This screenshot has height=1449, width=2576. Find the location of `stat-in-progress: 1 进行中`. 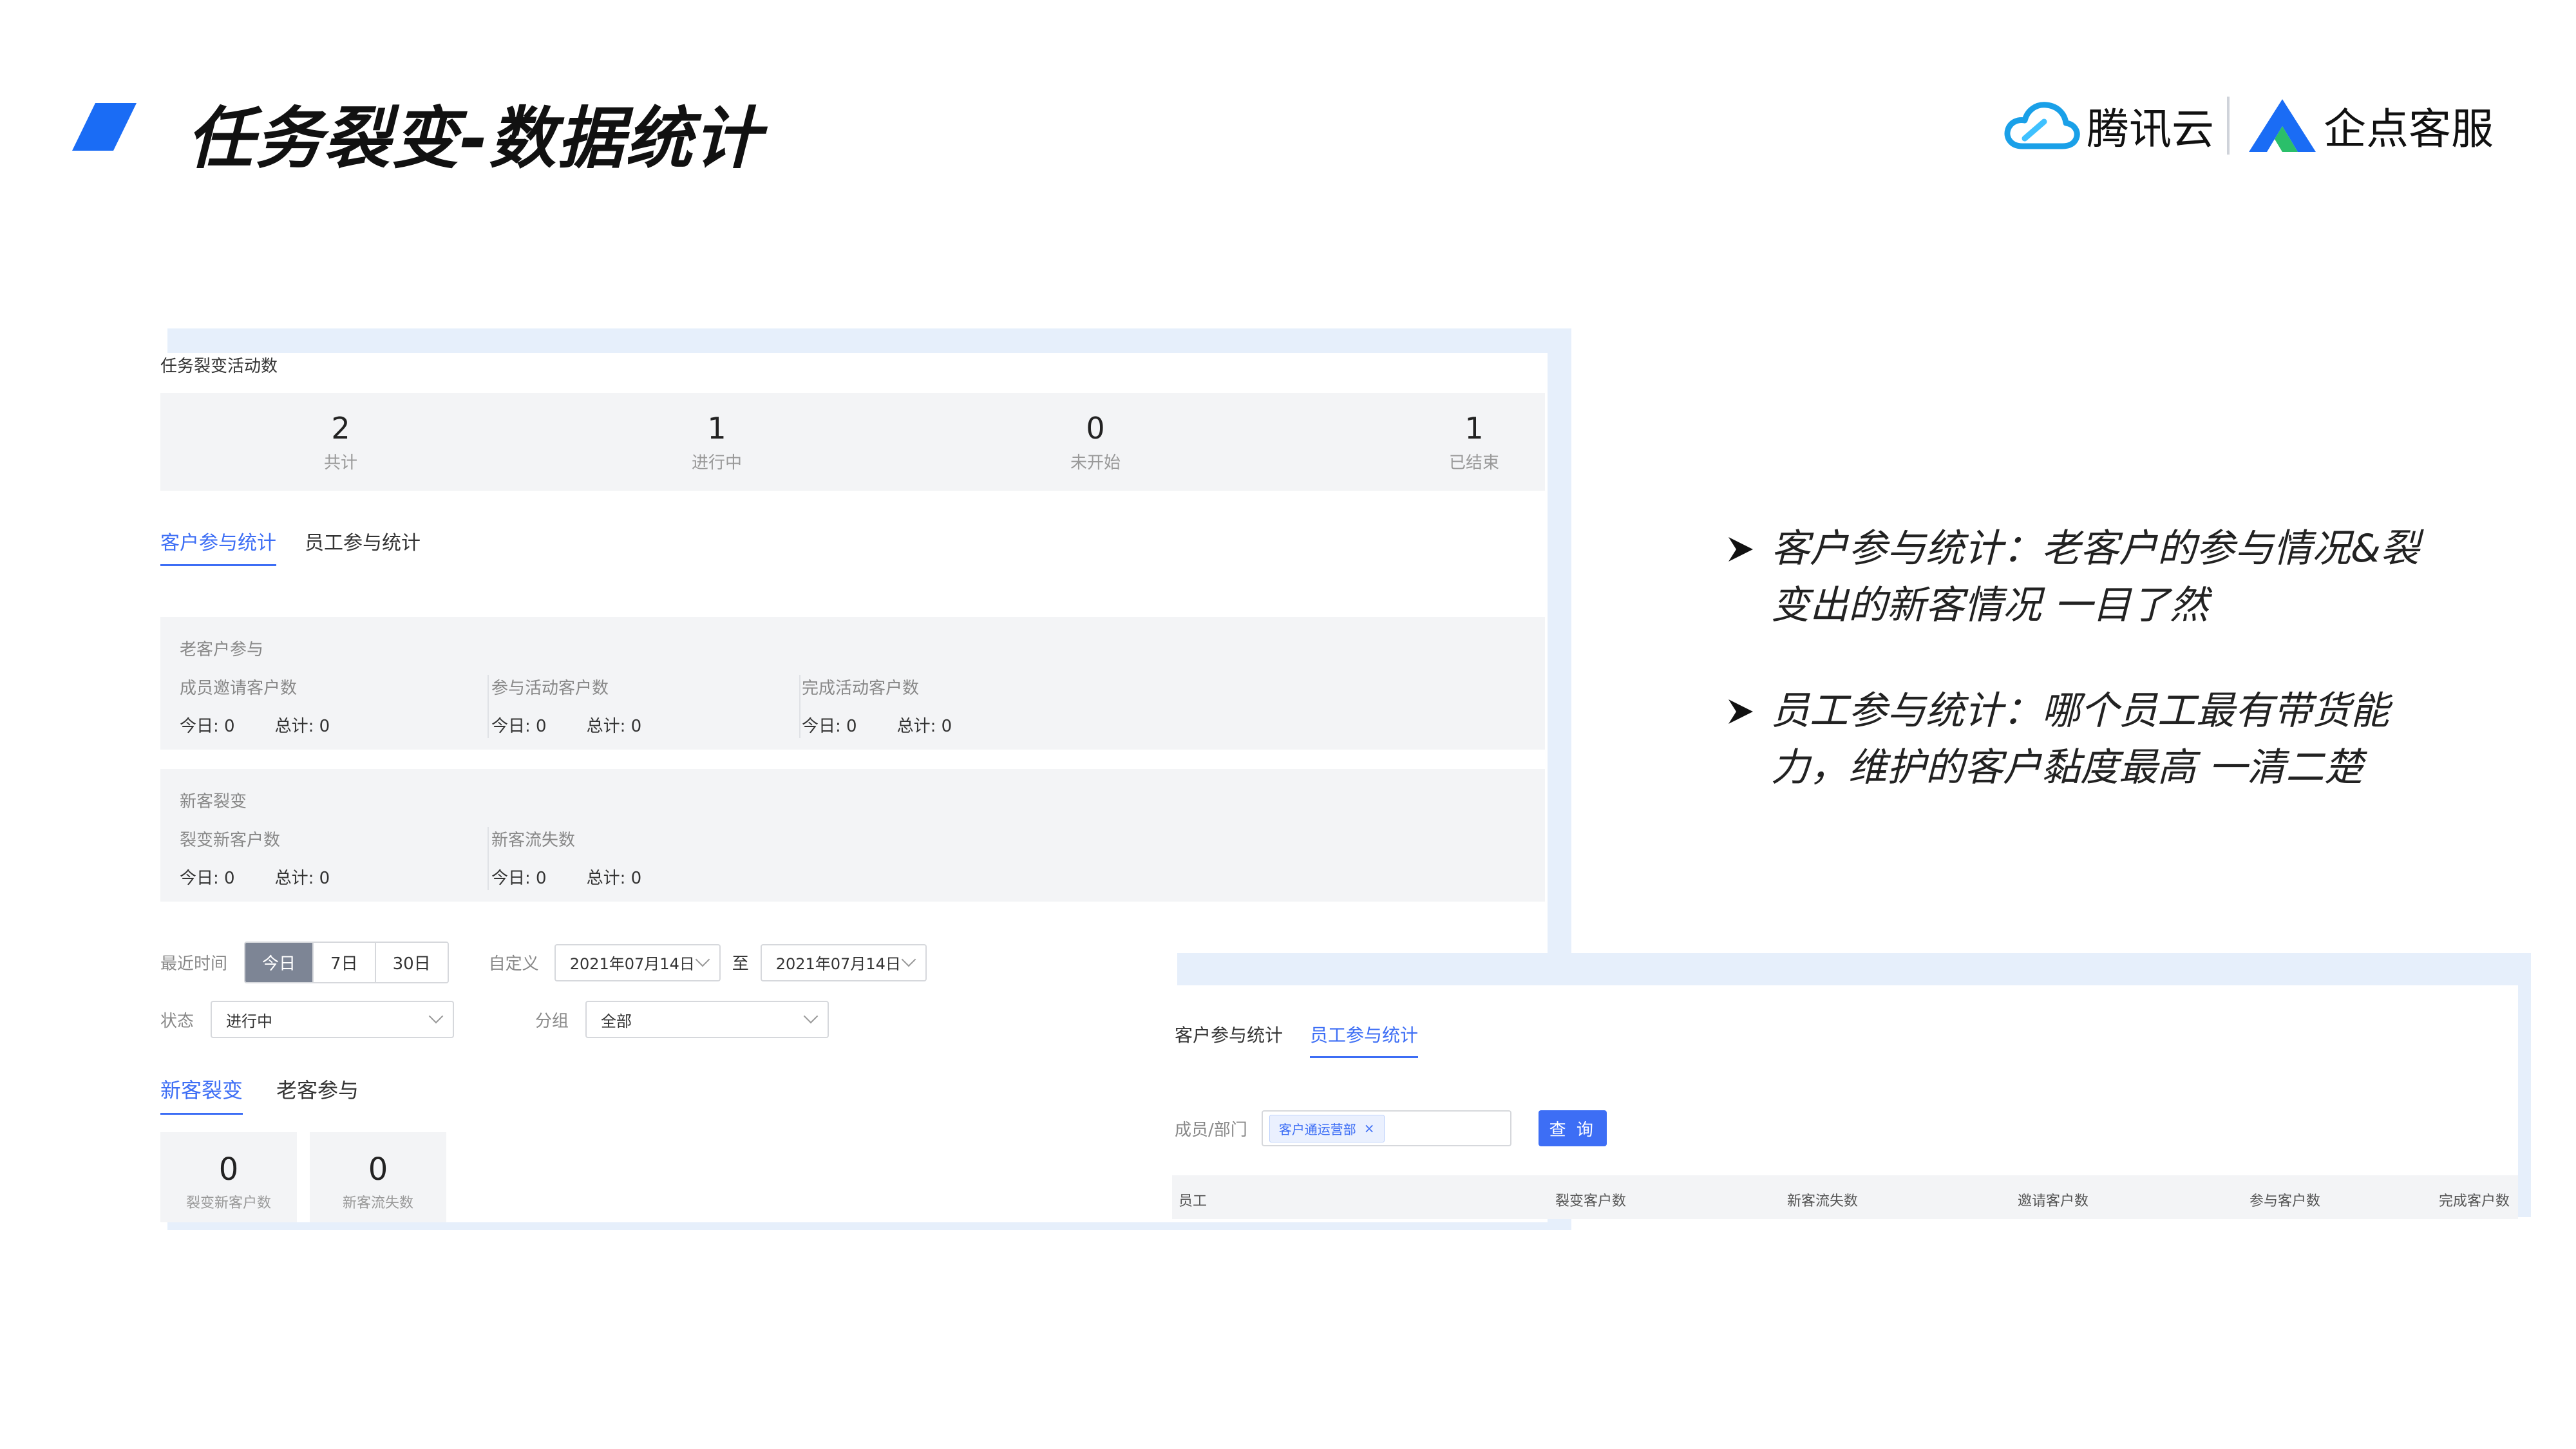

stat-in-progress: 1 进行中 is located at coordinates (716, 433).